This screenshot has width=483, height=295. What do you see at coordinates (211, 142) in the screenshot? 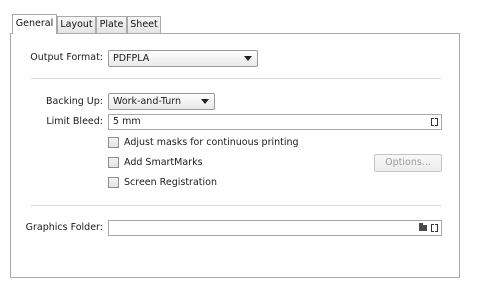
I see `adjust-masks-label: Adjust masks for continuous printing` at bounding box center [211, 142].